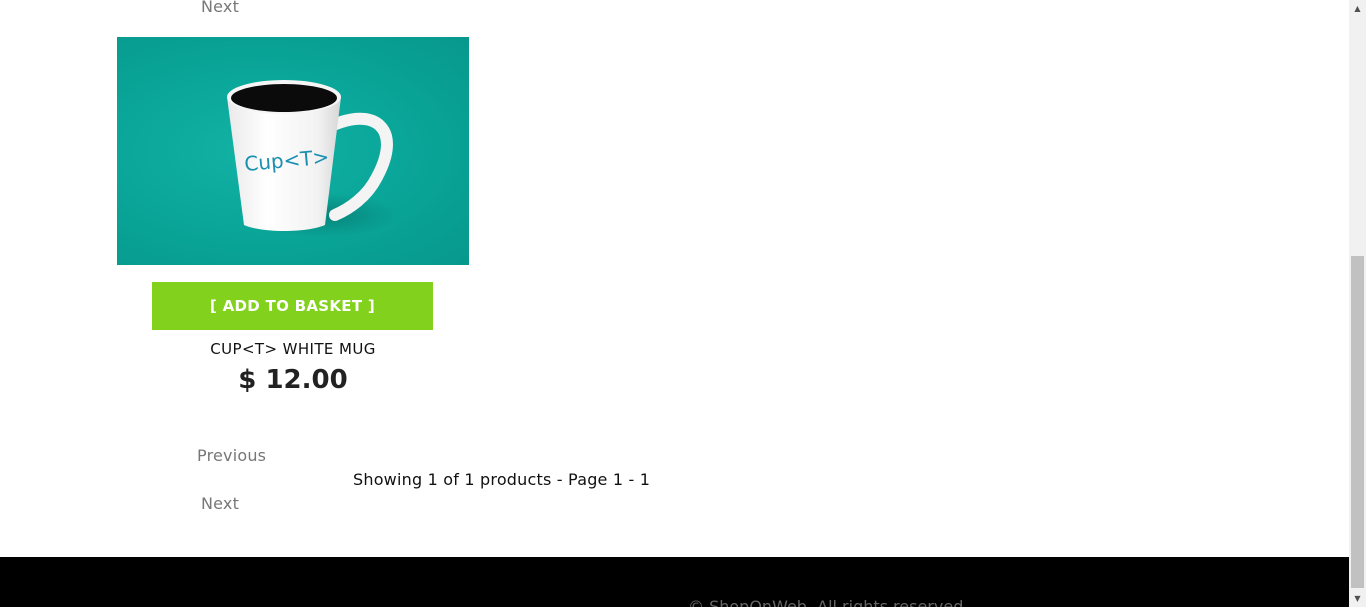 Image resolution: width=1366 pixels, height=607 pixels. I want to click on footer: © ShopOnWeb. All rights reserved., so click(674, 582).